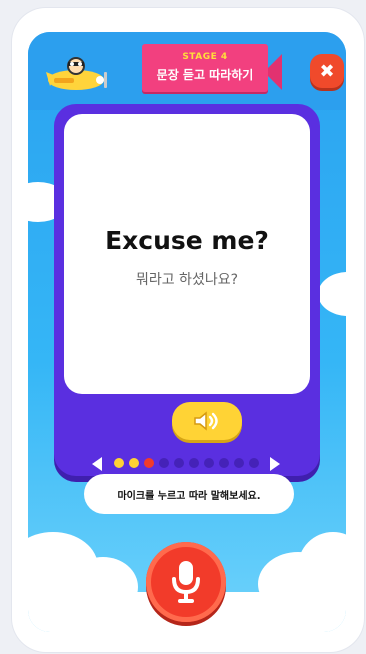  I want to click on english-sentence: Excuse me?, so click(187, 240).